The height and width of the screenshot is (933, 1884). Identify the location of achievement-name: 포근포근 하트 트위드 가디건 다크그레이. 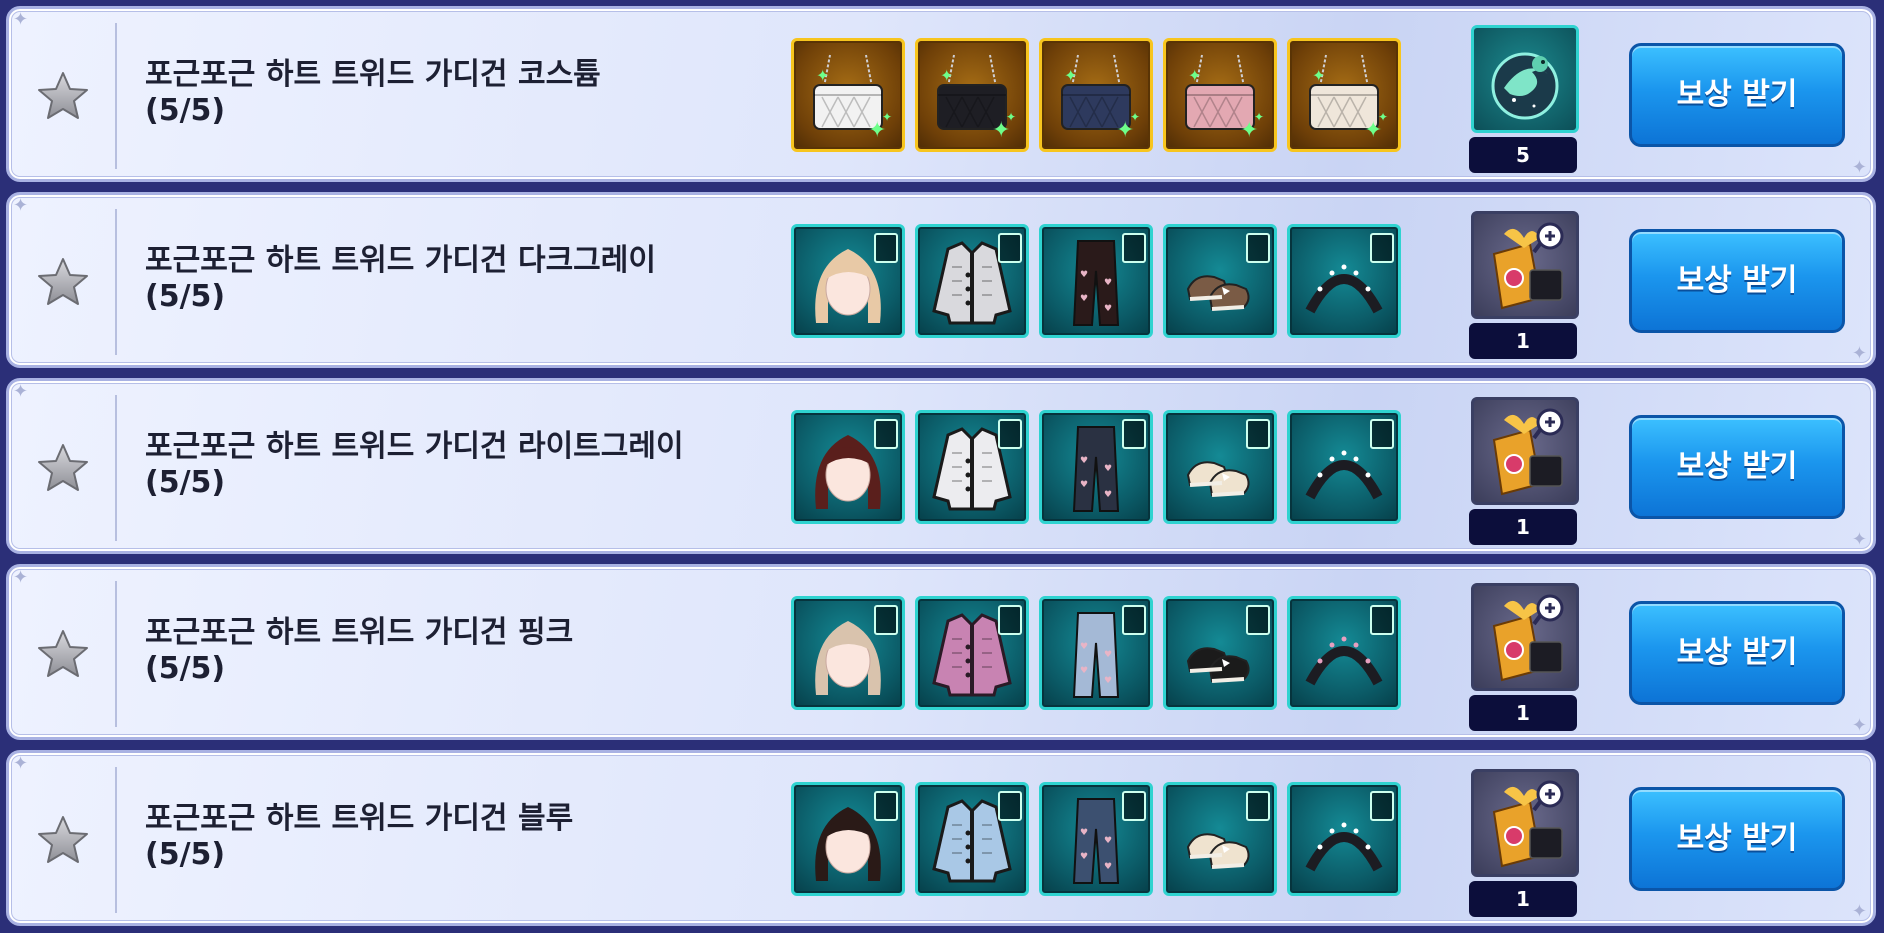
(400, 260).